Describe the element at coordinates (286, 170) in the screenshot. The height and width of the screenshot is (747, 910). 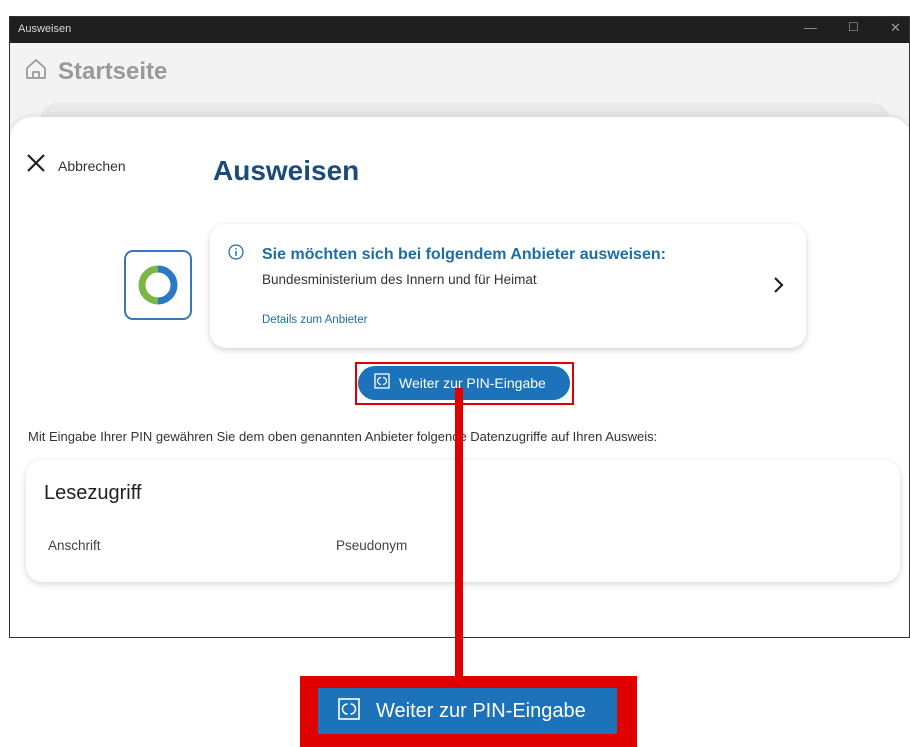
I see `page-title: Ausweisen` at that location.